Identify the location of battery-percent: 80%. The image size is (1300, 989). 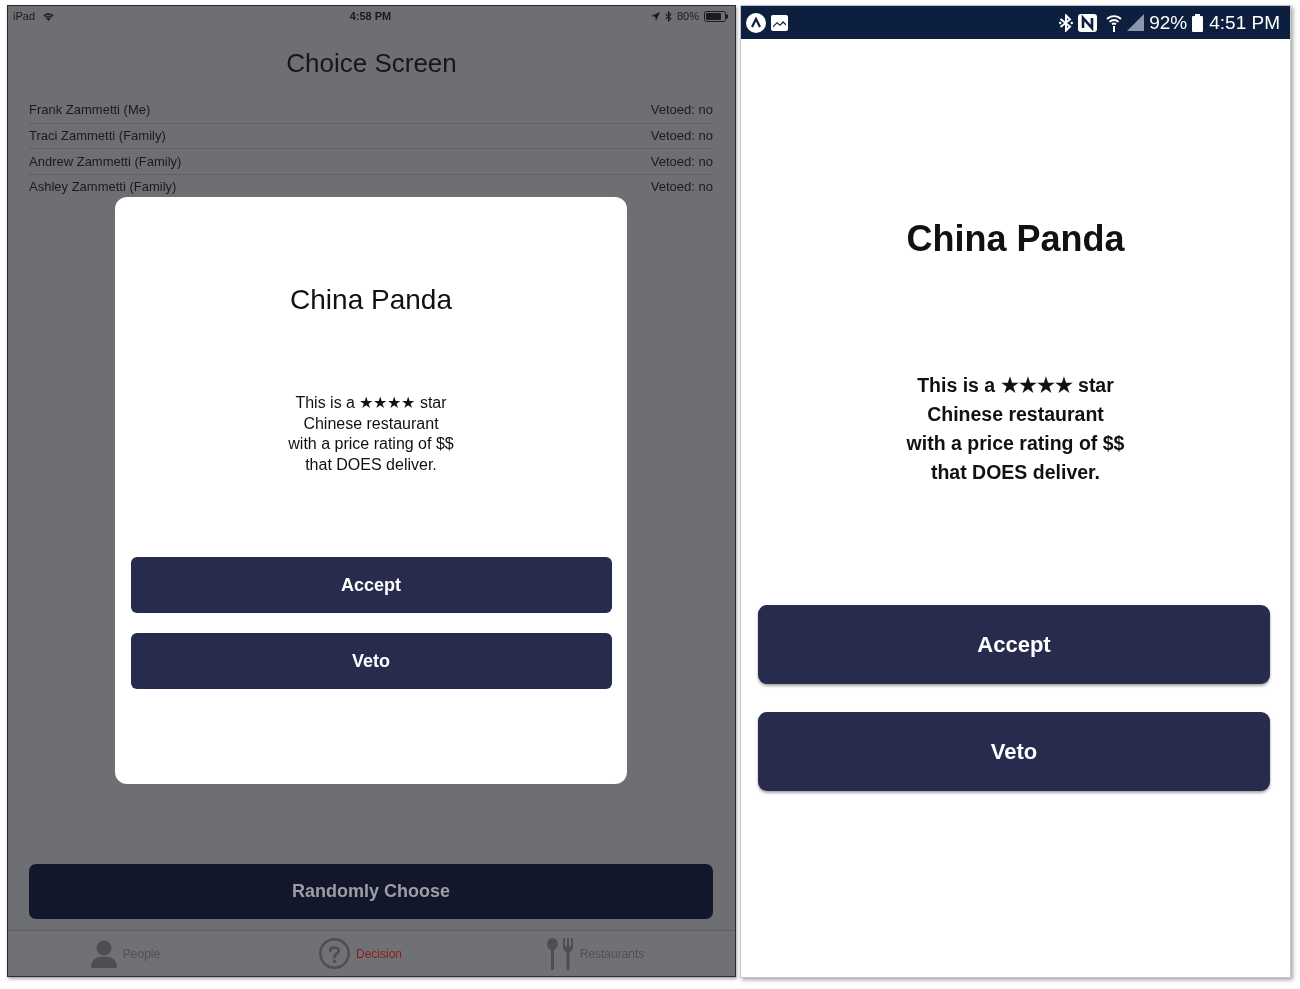
(687, 16).